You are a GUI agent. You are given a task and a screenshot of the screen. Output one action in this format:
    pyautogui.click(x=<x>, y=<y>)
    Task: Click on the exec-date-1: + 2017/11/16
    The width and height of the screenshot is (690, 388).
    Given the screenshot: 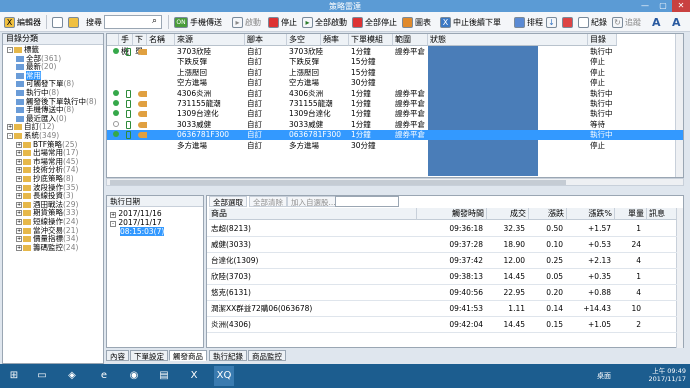 What is the action you would take?
    pyautogui.click(x=136, y=214)
    